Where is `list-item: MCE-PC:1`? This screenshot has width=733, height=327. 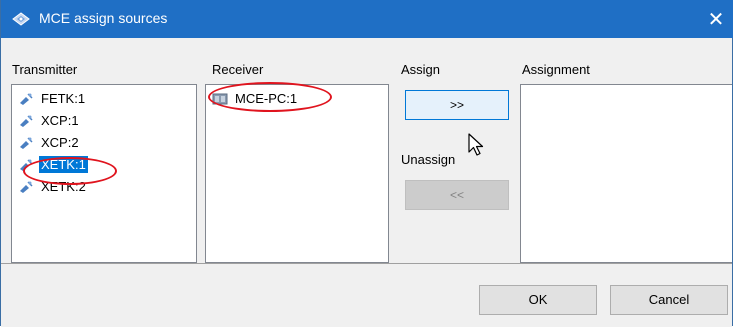 list-item: MCE-PC:1 is located at coordinates (255, 98).